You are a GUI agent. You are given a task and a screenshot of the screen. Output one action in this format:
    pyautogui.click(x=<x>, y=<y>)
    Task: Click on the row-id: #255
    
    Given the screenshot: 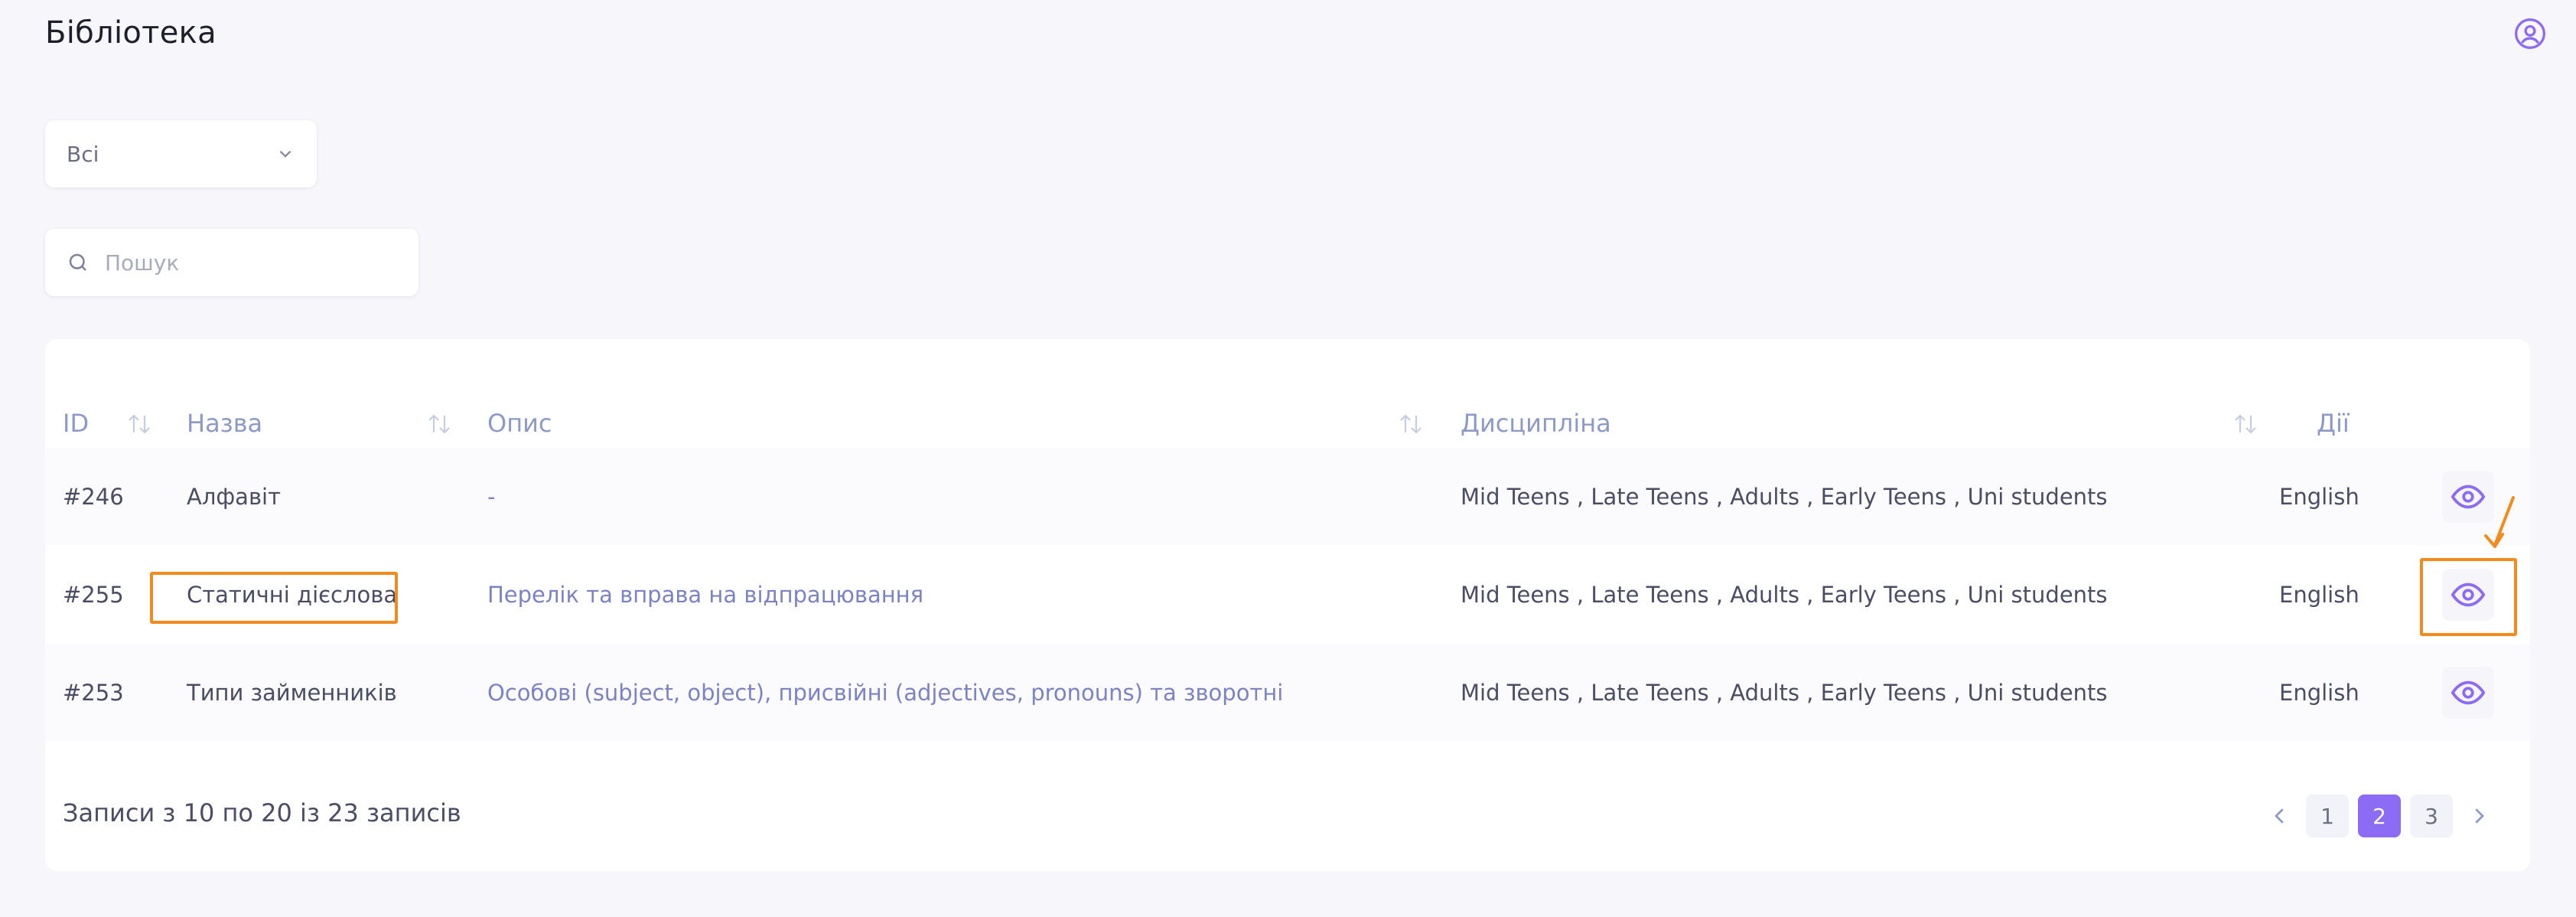 What is the action you would take?
    pyautogui.click(x=94, y=595)
    